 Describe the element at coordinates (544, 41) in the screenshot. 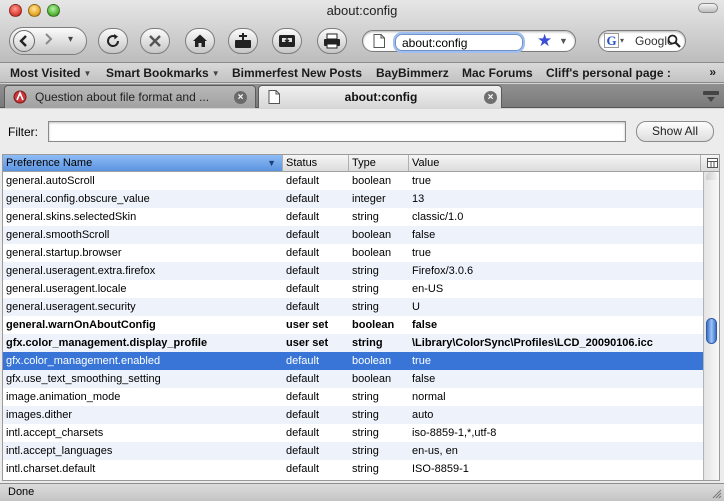

I see `bookmark-star-icon: ★` at that location.